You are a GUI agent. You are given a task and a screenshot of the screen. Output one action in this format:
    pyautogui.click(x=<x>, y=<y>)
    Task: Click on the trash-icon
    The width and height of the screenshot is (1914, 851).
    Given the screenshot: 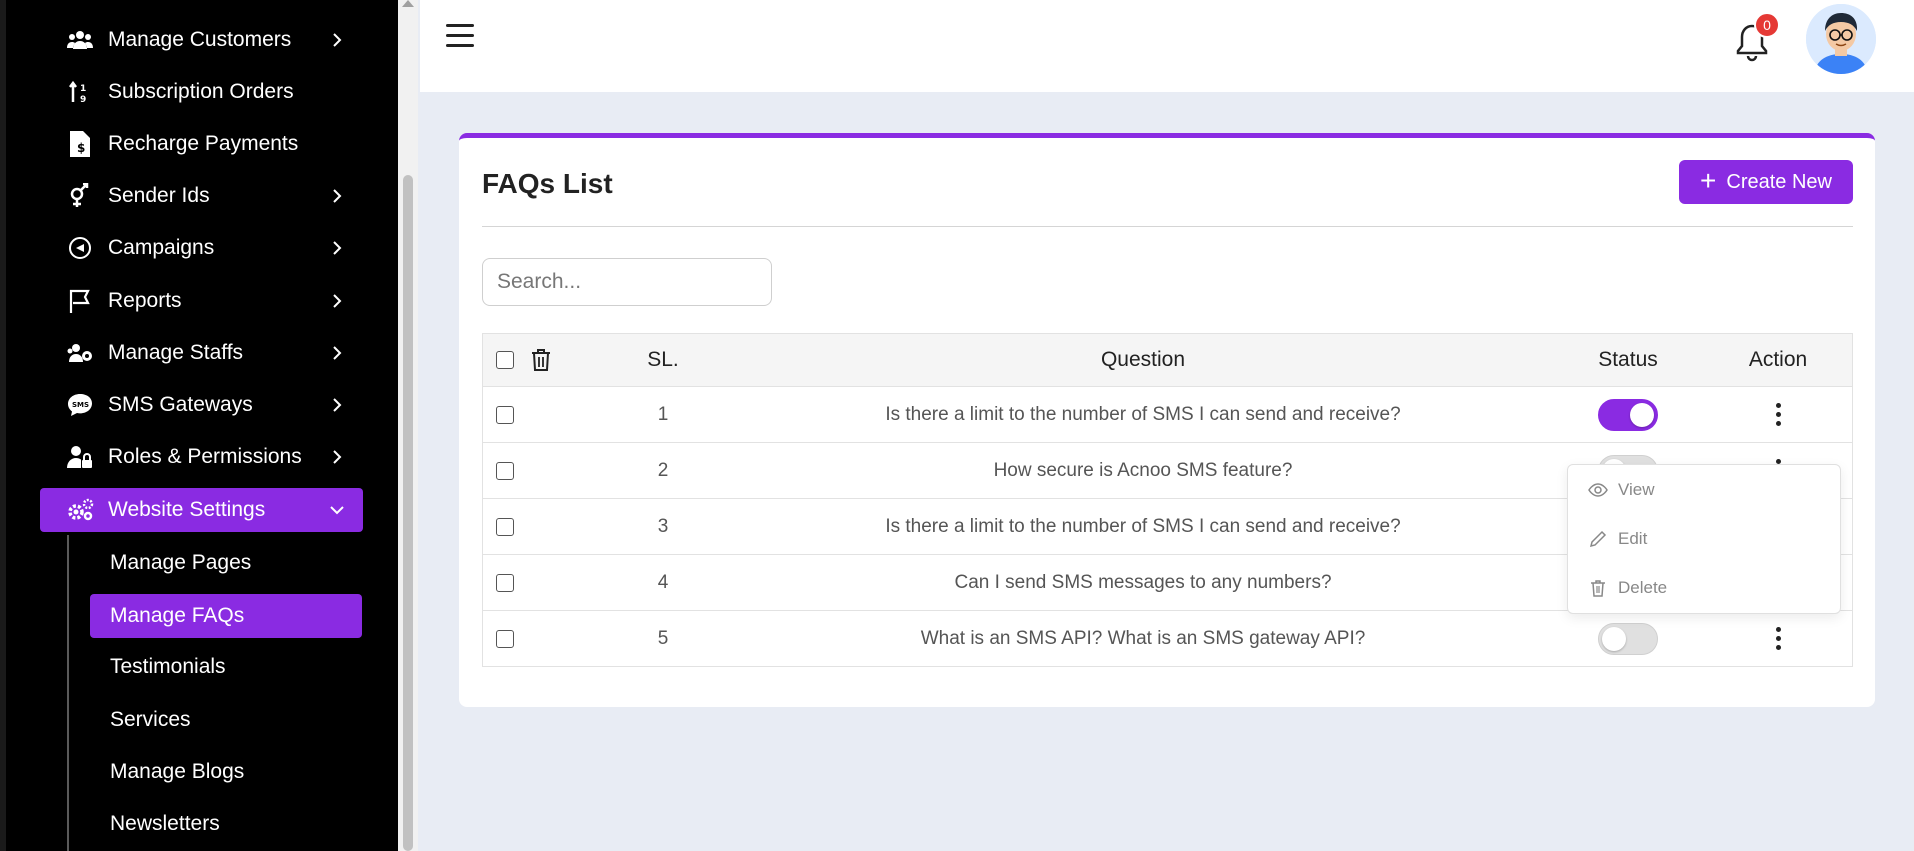 What is the action you would take?
    pyautogui.click(x=1598, y=588)
    